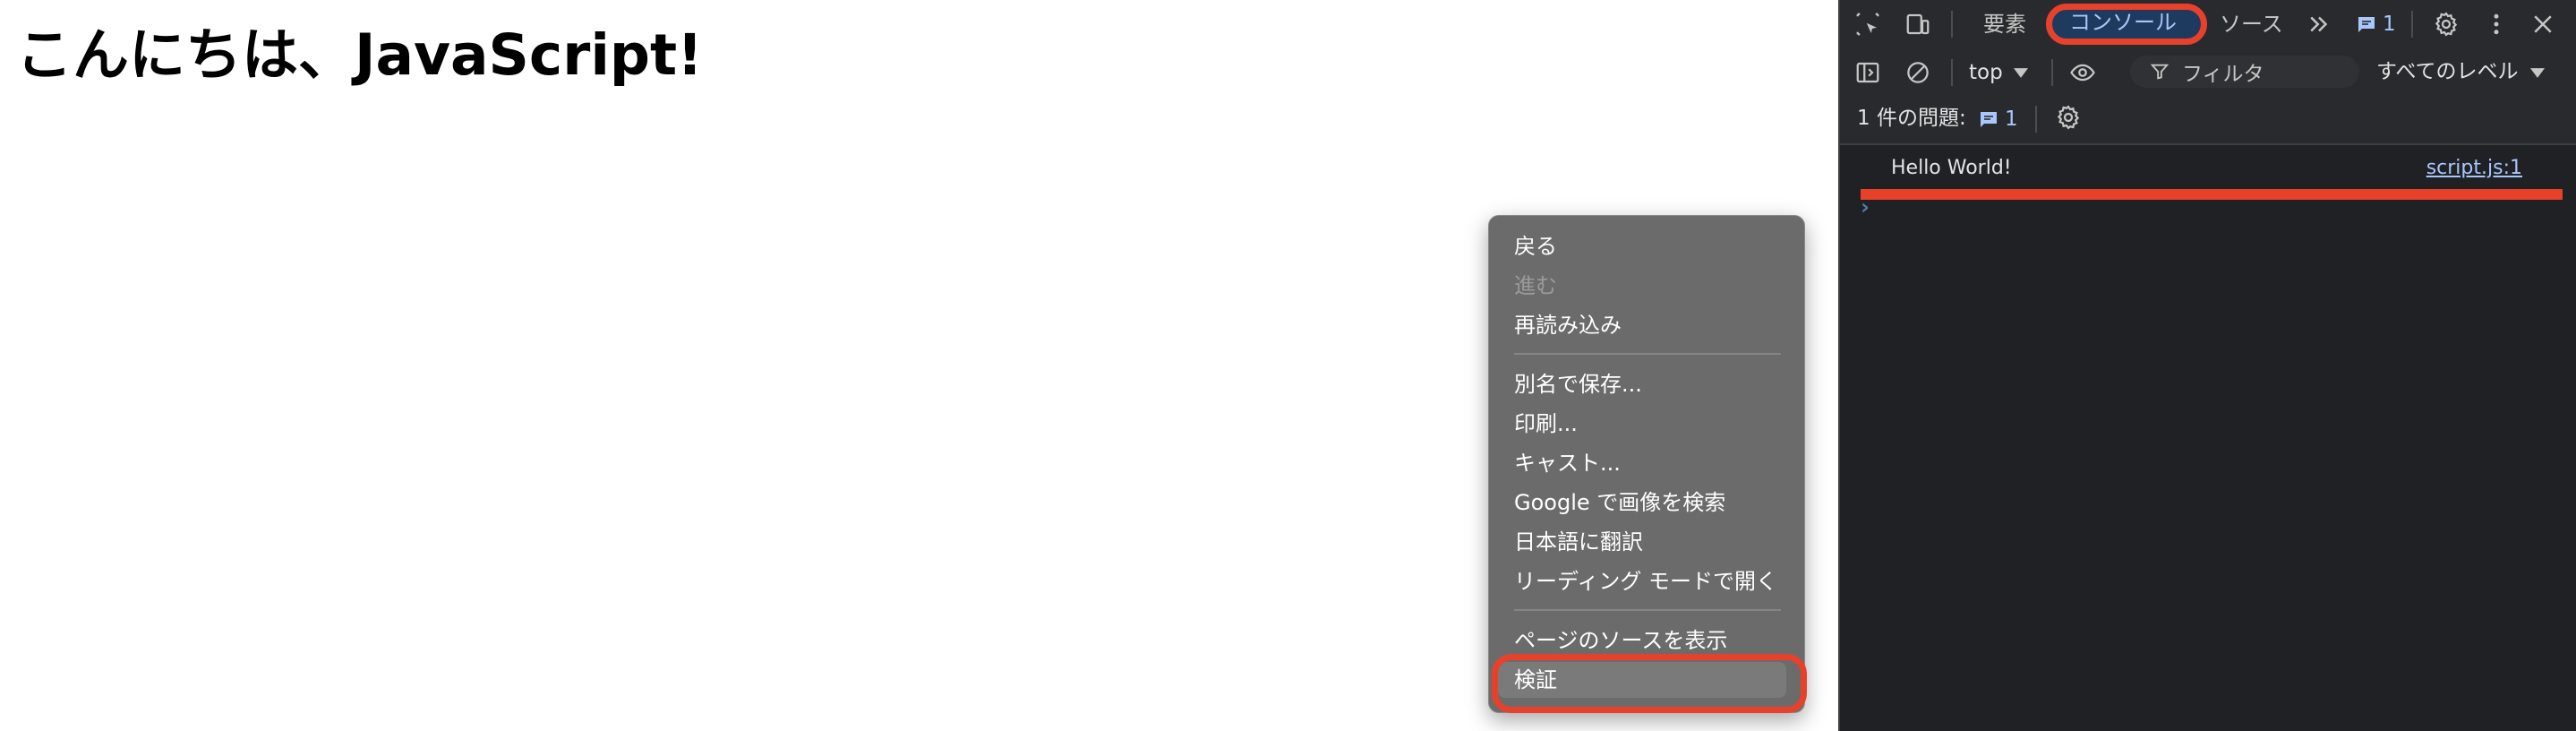  I want to click on context-select: top, so click(1998, 72).